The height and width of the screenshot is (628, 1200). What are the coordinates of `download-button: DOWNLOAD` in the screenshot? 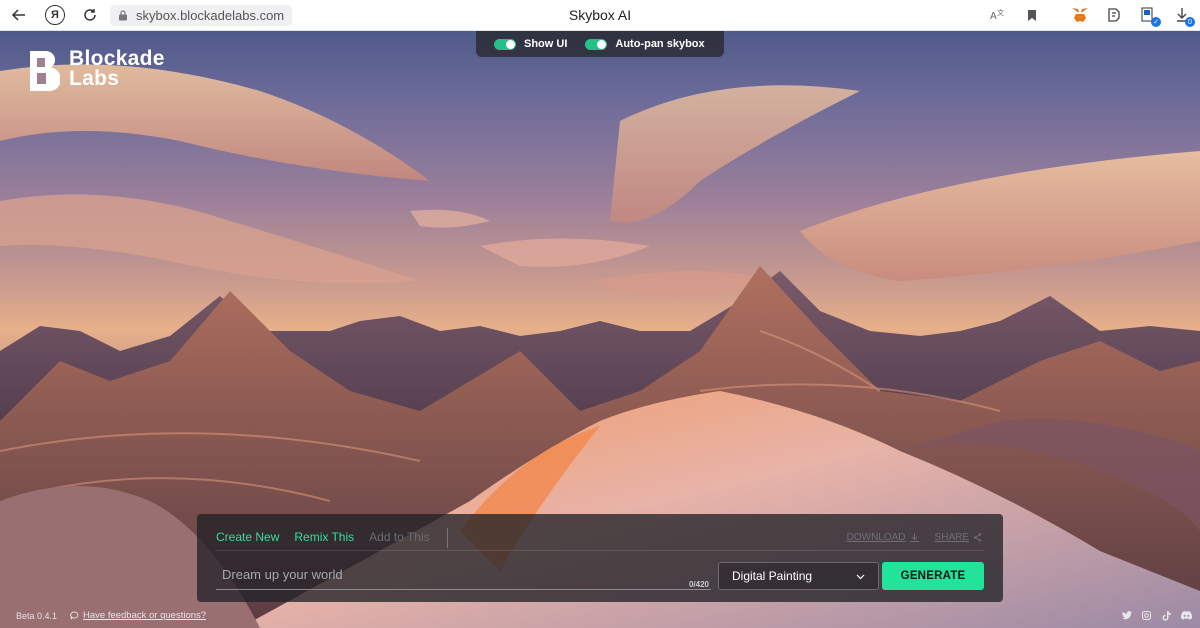 It's located at (883, 537).